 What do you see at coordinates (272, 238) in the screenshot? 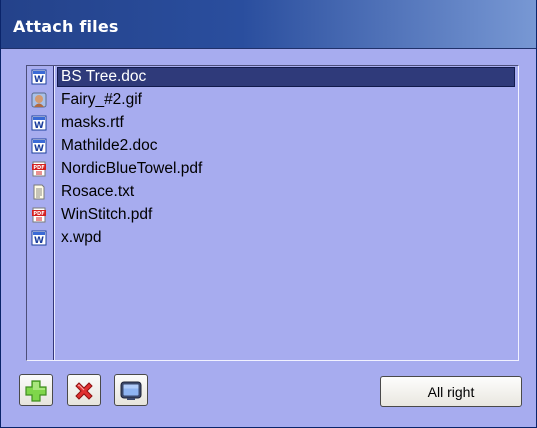
I see `file-list-item: Wx.wpd` at bounding box center [272, 238].